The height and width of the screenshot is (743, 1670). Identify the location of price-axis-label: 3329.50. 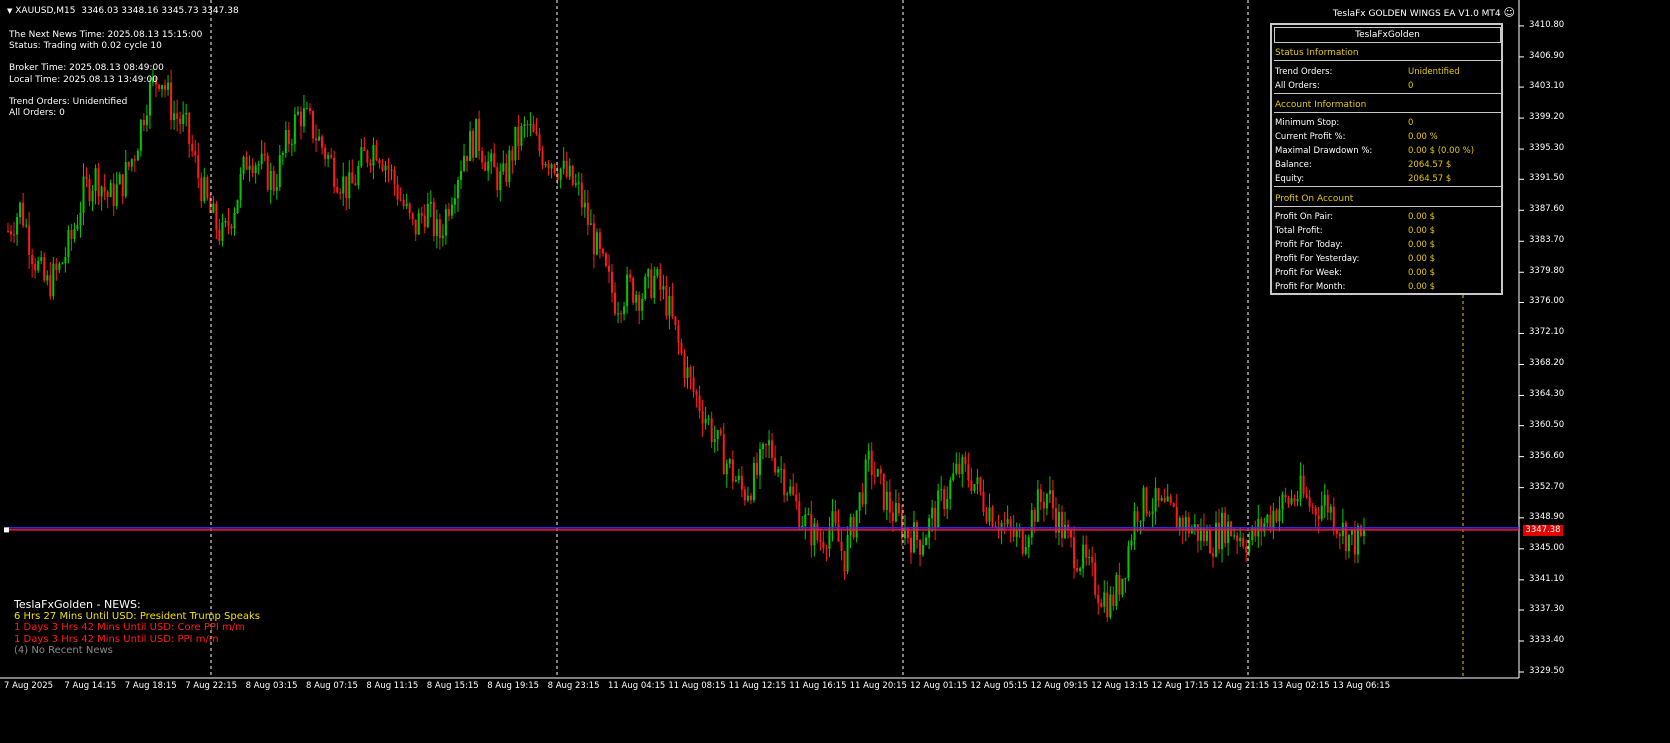
(1547, 671).